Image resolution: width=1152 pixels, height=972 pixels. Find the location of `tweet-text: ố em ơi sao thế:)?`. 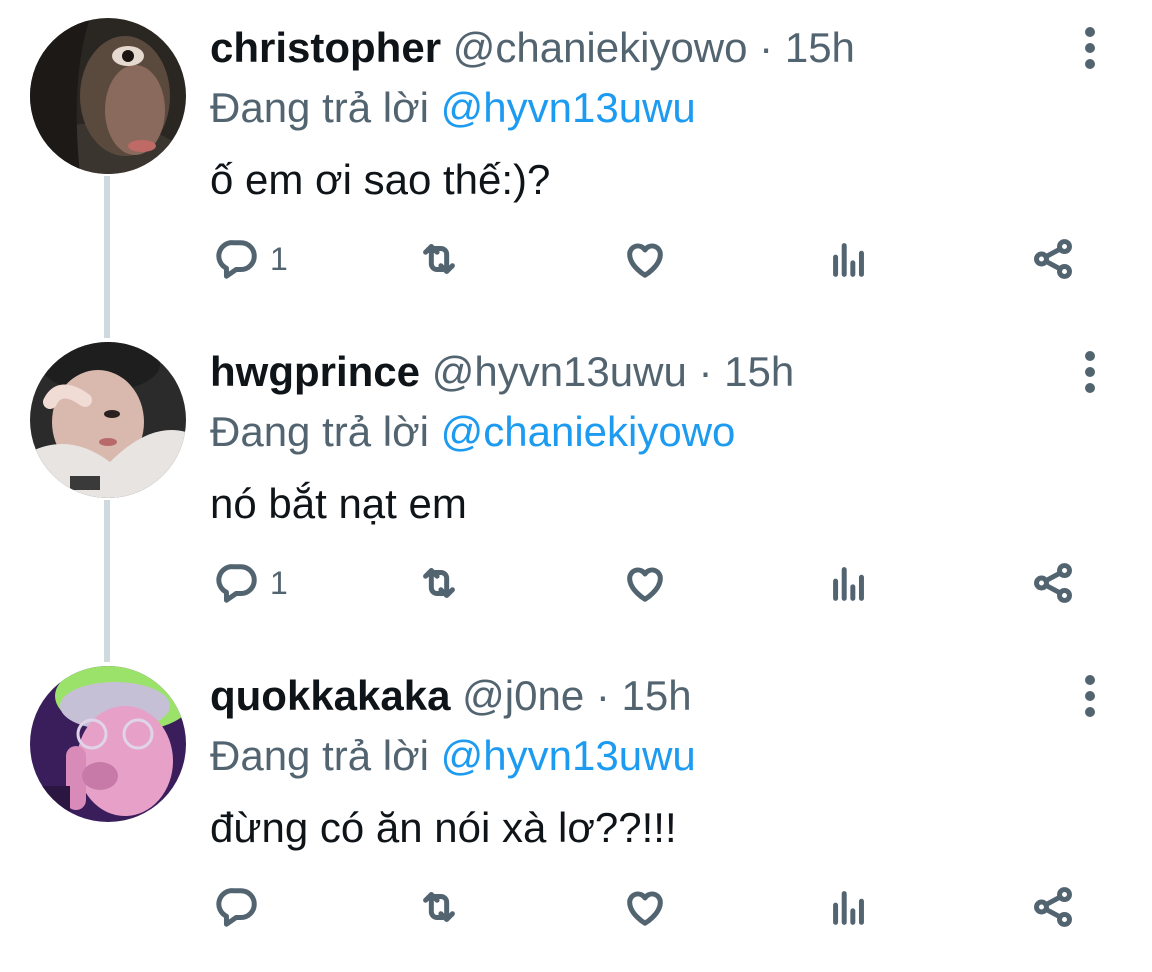

tweet-text: ố em ơi sao thế:)? is located at coordinates (380, 179).